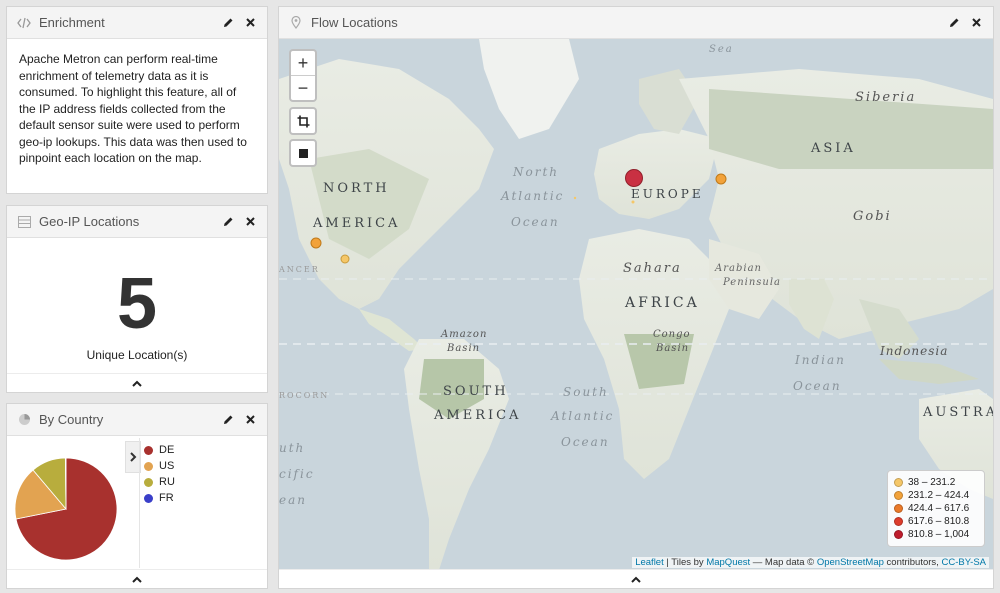 This screenshot has width=1000, height=593. I want to click on map-label: Indian, so click(820, 360).